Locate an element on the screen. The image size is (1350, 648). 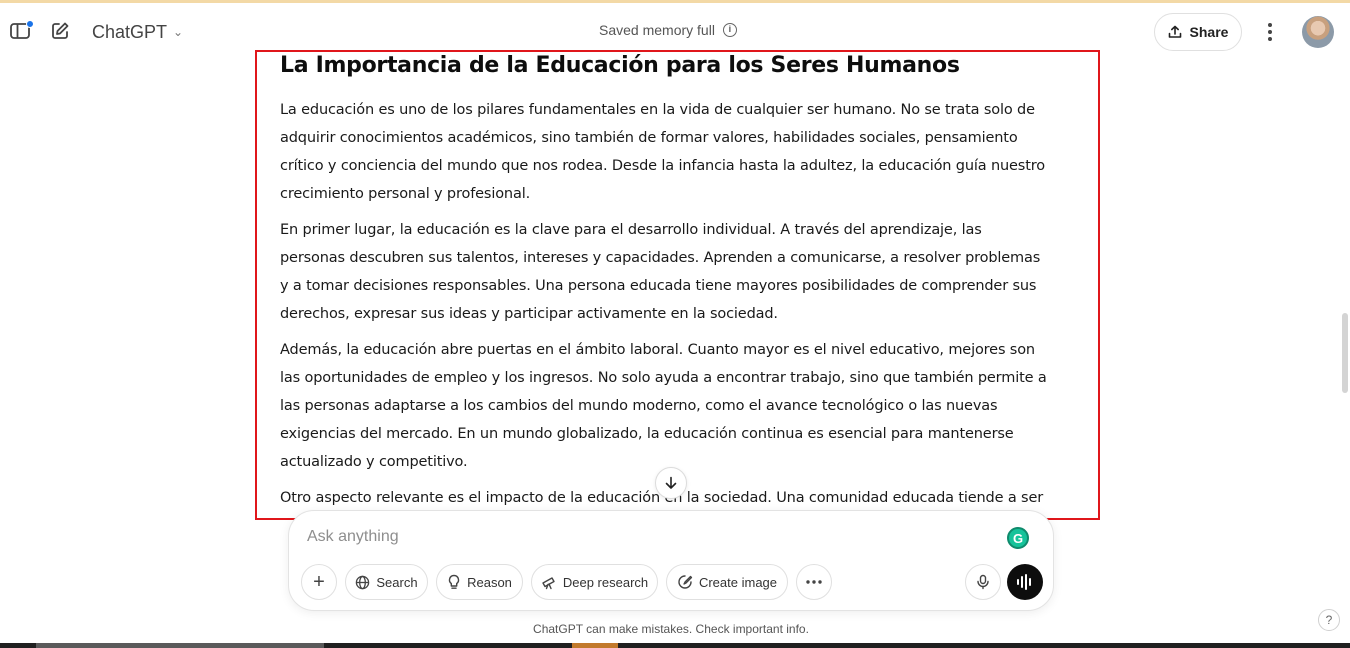
more-horizontal-icon is located at coordinates (814, 582).